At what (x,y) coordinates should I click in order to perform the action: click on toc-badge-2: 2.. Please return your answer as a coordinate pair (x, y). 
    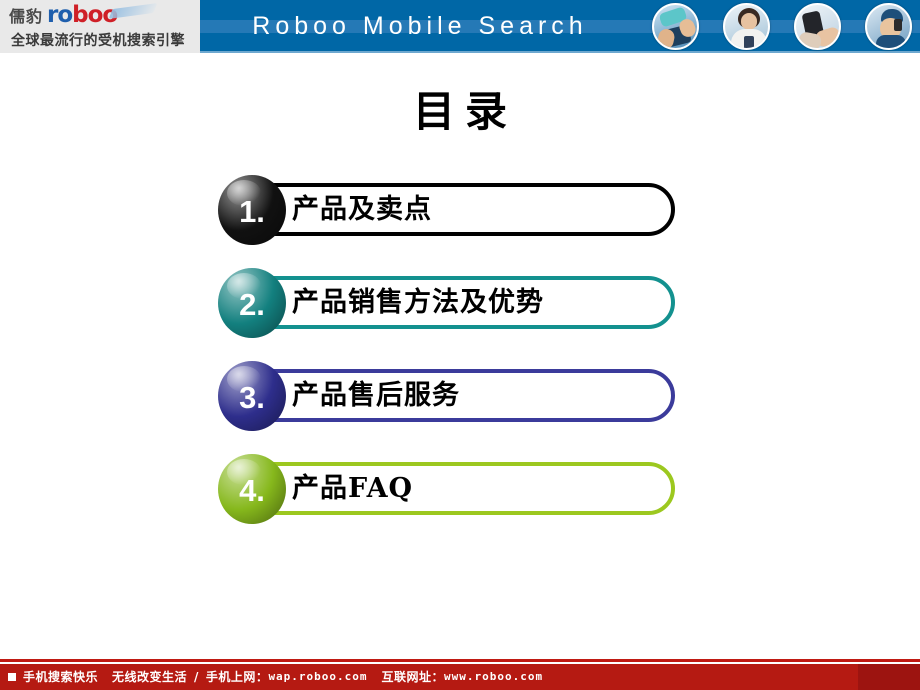
    Looking at the image, I should click on (252, 303).